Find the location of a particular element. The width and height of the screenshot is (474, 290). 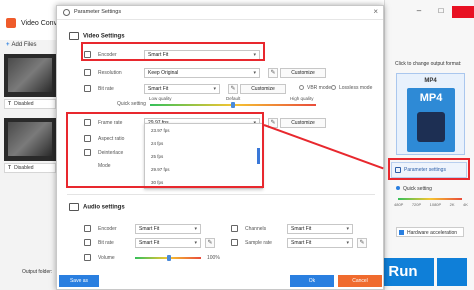

hardware-acceleration-toggle: Hardware acceleration is located at coordinates (430, 232).